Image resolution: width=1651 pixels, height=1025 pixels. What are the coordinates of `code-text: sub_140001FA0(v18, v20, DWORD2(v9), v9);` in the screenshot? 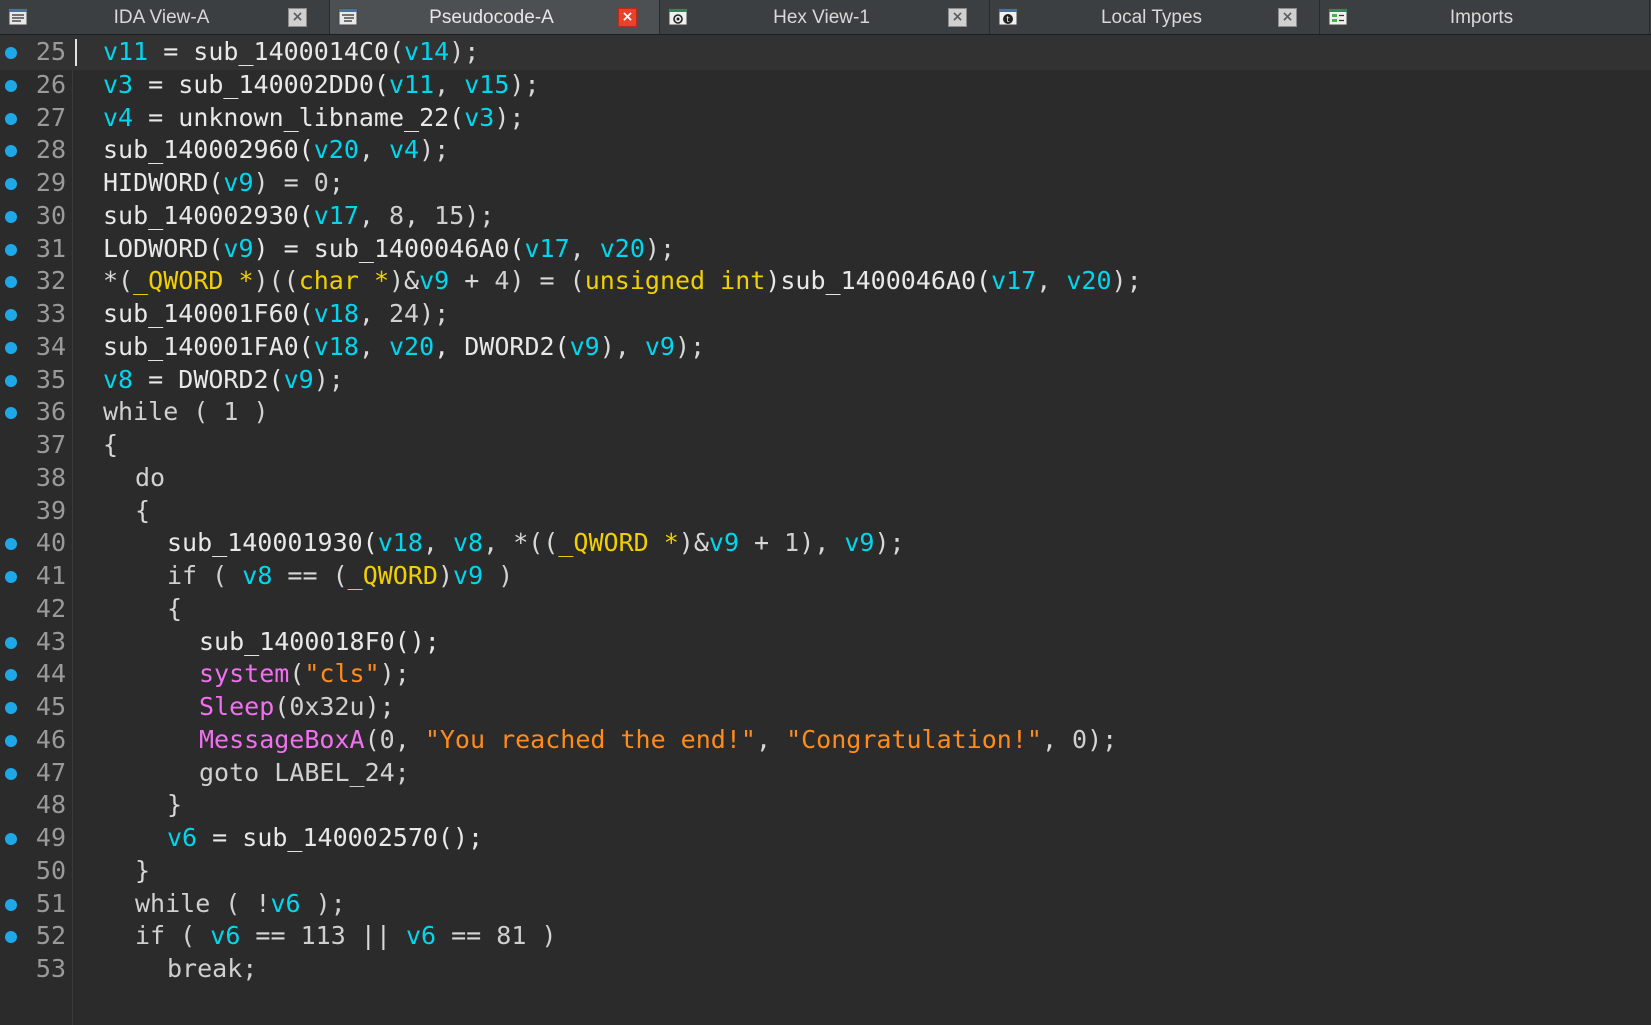 It's located at (404, 347).